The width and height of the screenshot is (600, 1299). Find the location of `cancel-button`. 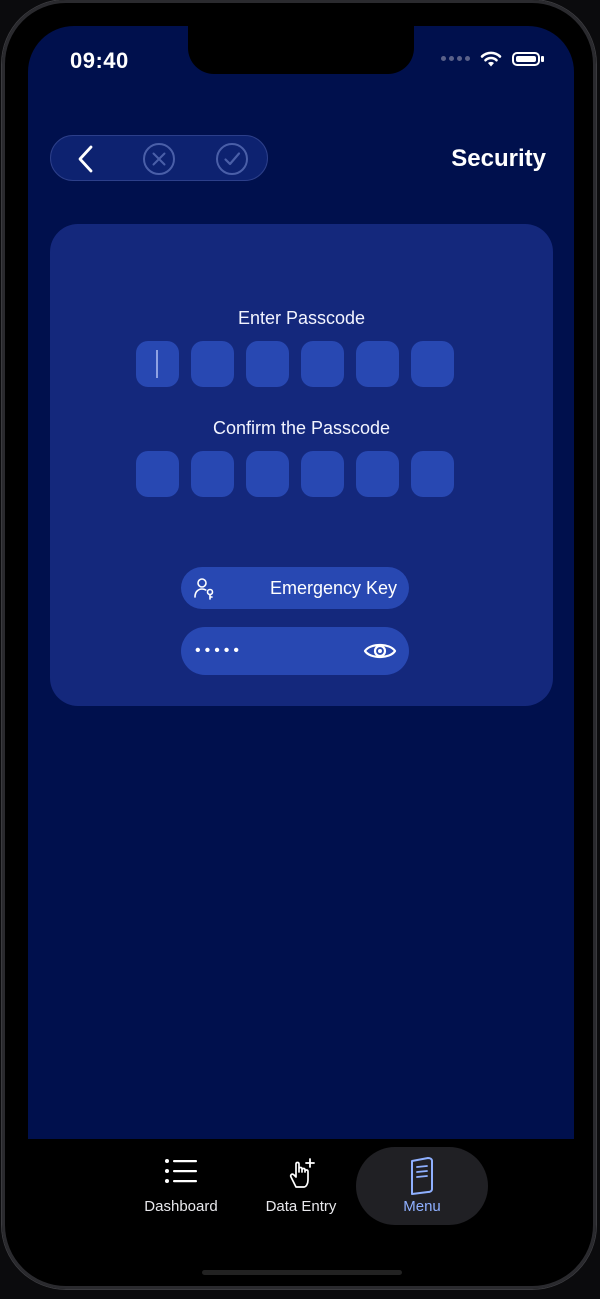

cancel-button is located at coordinates (159, 159).